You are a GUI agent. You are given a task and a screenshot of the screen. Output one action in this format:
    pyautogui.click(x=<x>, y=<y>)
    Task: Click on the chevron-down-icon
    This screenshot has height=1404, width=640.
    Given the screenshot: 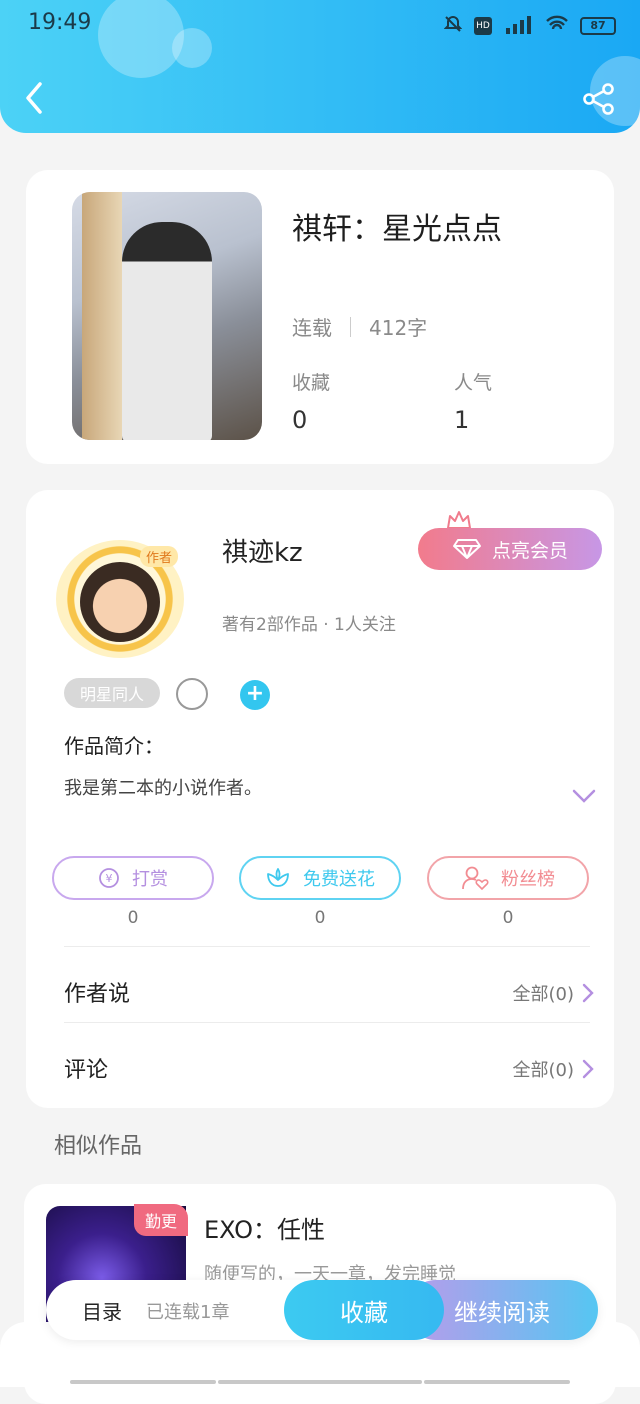 What is the action you would take?
    pyautogui.click(x=584, y=796)
    